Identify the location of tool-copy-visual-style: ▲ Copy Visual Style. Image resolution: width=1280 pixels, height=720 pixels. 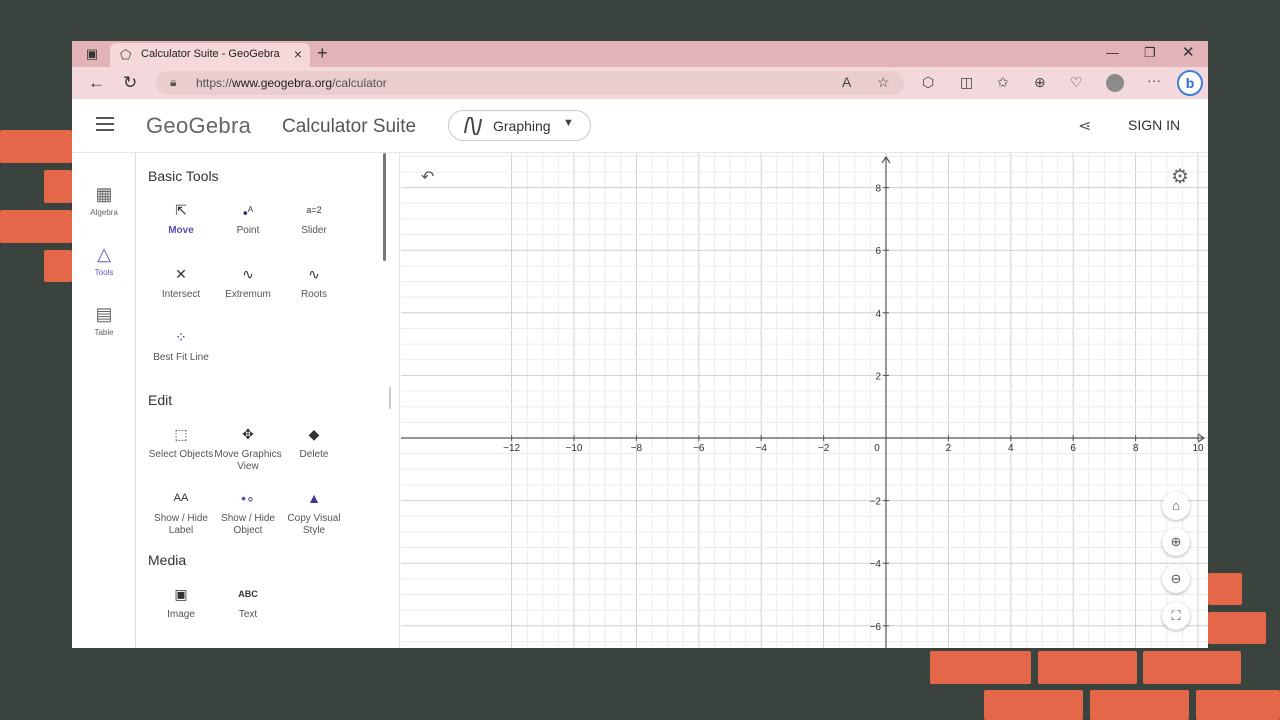
(314, 512).